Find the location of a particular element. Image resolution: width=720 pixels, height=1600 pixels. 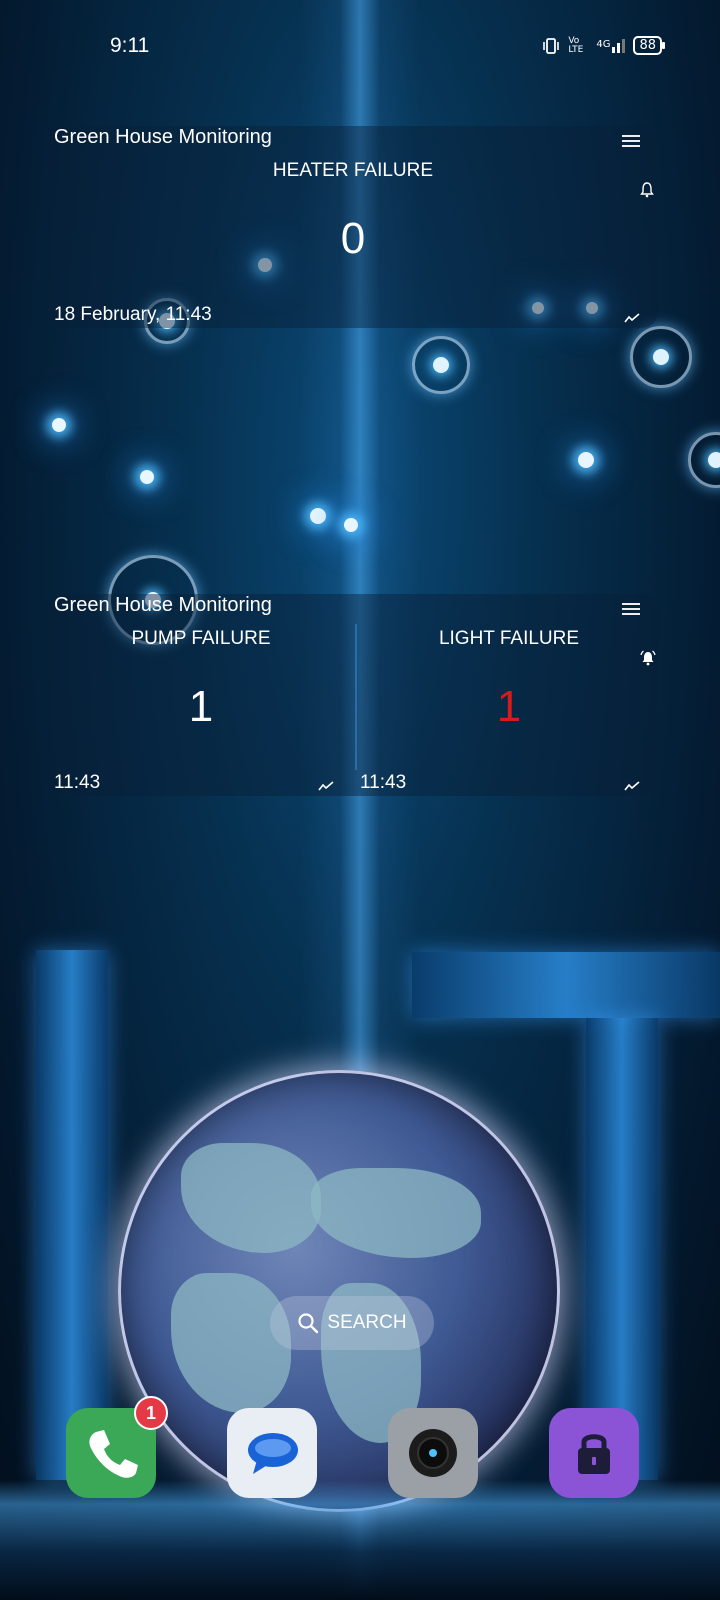

heater-failure-label: HEATER FAILURE is located at coordinates (353, 170).